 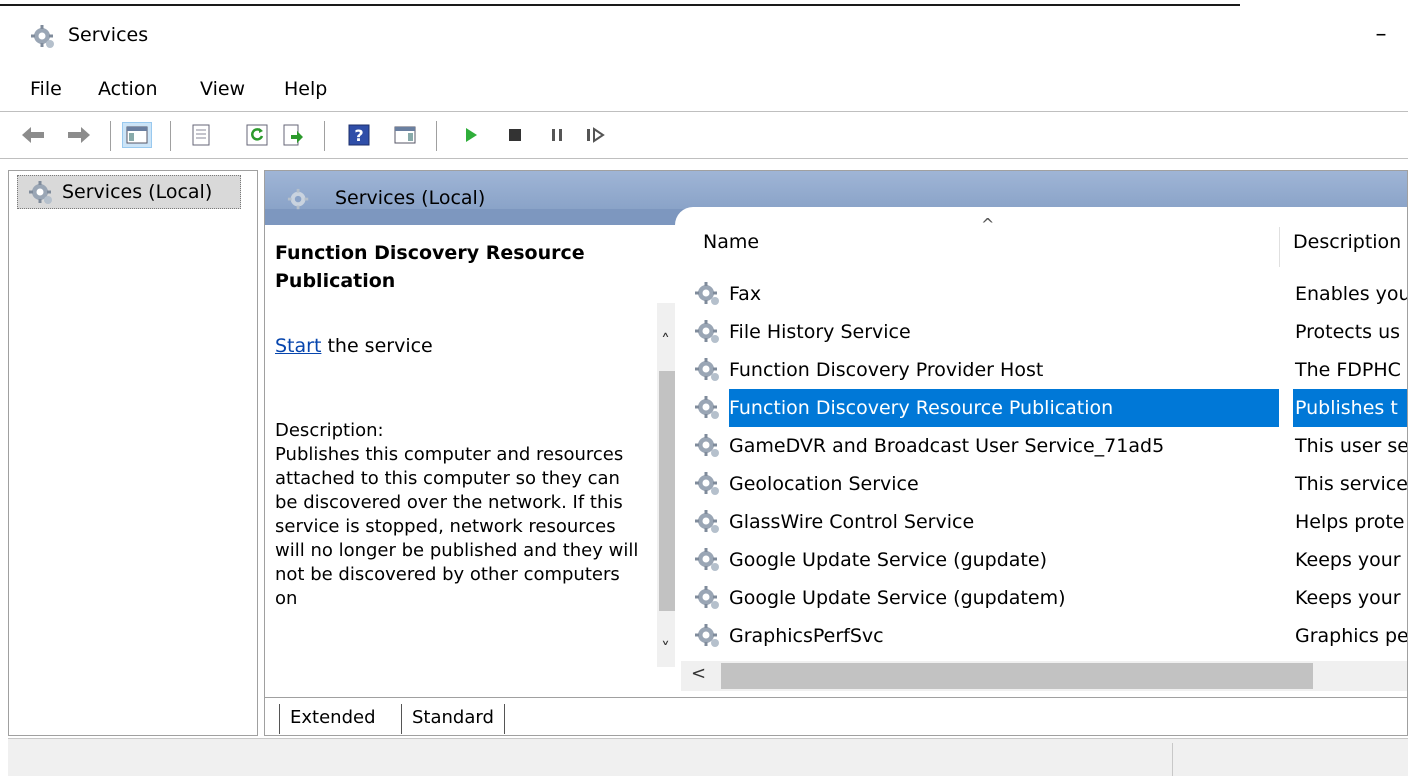 I want to click on service-name: File History Service, so click(x=820, y=332).